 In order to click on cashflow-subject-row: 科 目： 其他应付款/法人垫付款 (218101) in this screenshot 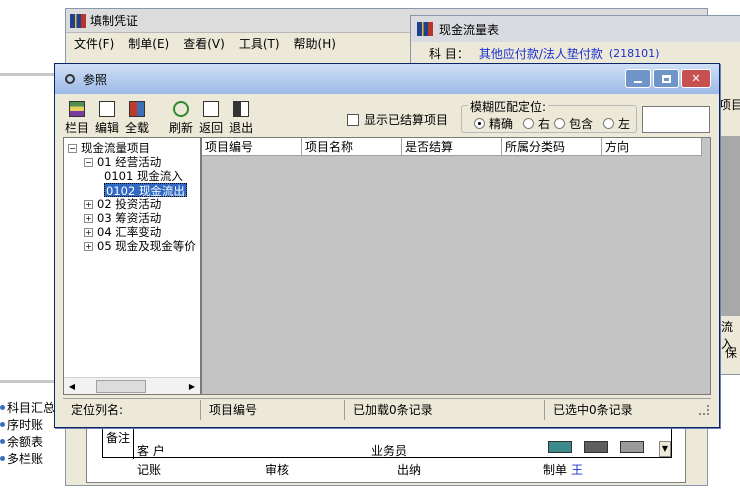, I will do `click(575, 53)`.